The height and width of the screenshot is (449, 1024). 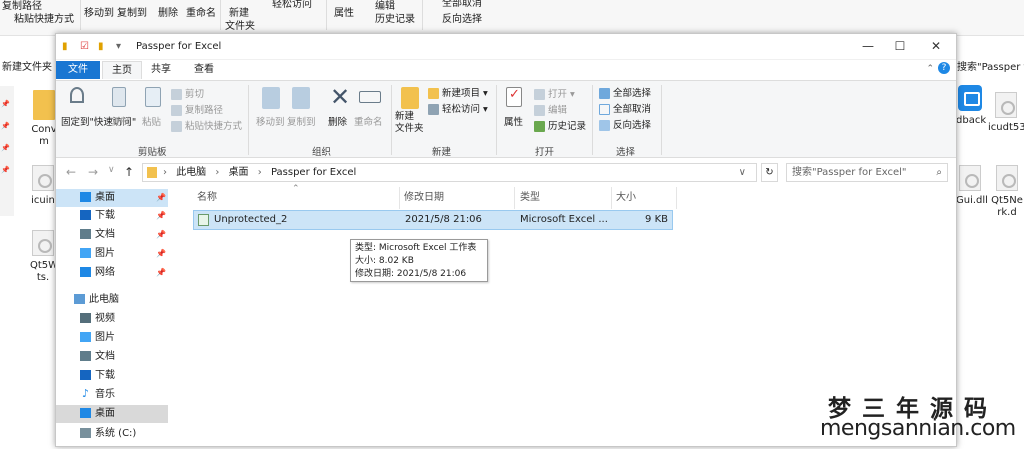 What do you see at coordinates (395, 19) in the screenshot?
I see `bg-history: 历史记录` at bounding box center [395, 19].